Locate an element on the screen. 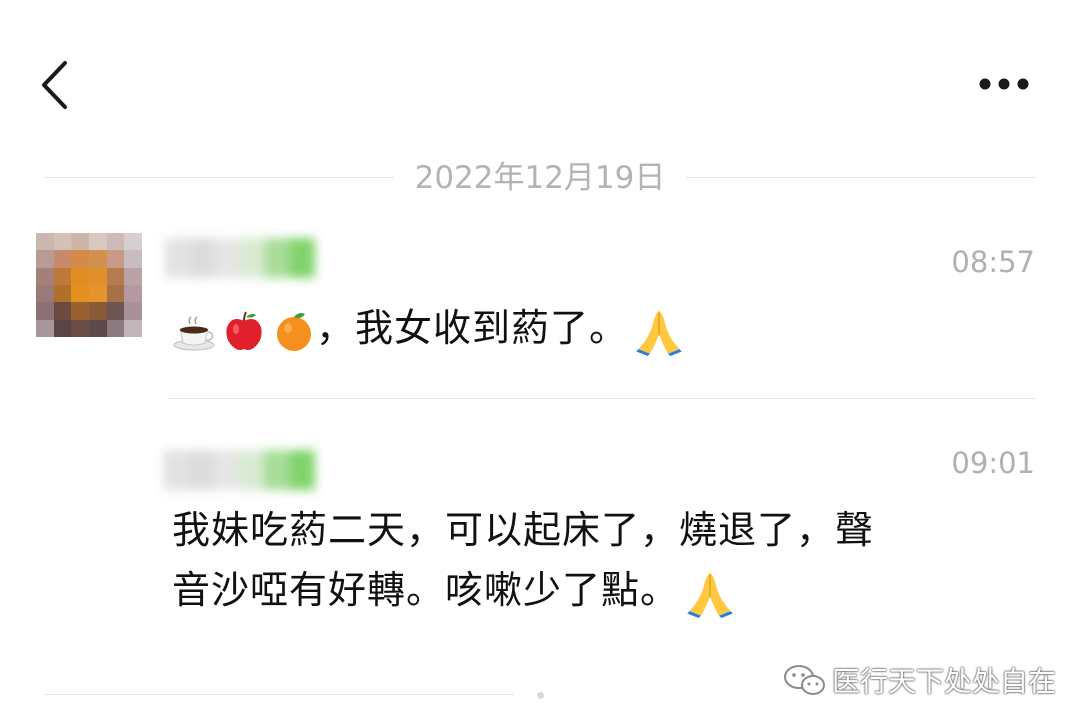  date-divider: 2022年12月19日 is located at coordinates (540, 178).